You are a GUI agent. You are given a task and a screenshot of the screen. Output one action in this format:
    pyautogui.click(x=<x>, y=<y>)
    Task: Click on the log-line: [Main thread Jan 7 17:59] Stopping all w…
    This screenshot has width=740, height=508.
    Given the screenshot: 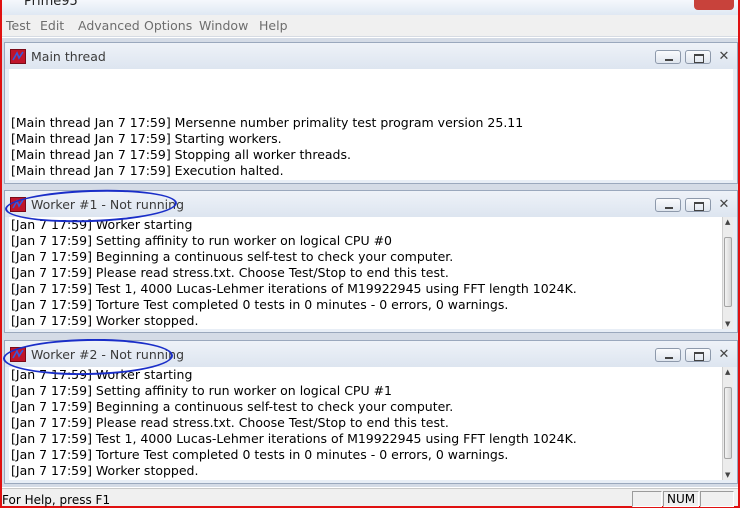 What is the action you would take?
    pyautogui.click(x=181, y=154)
    